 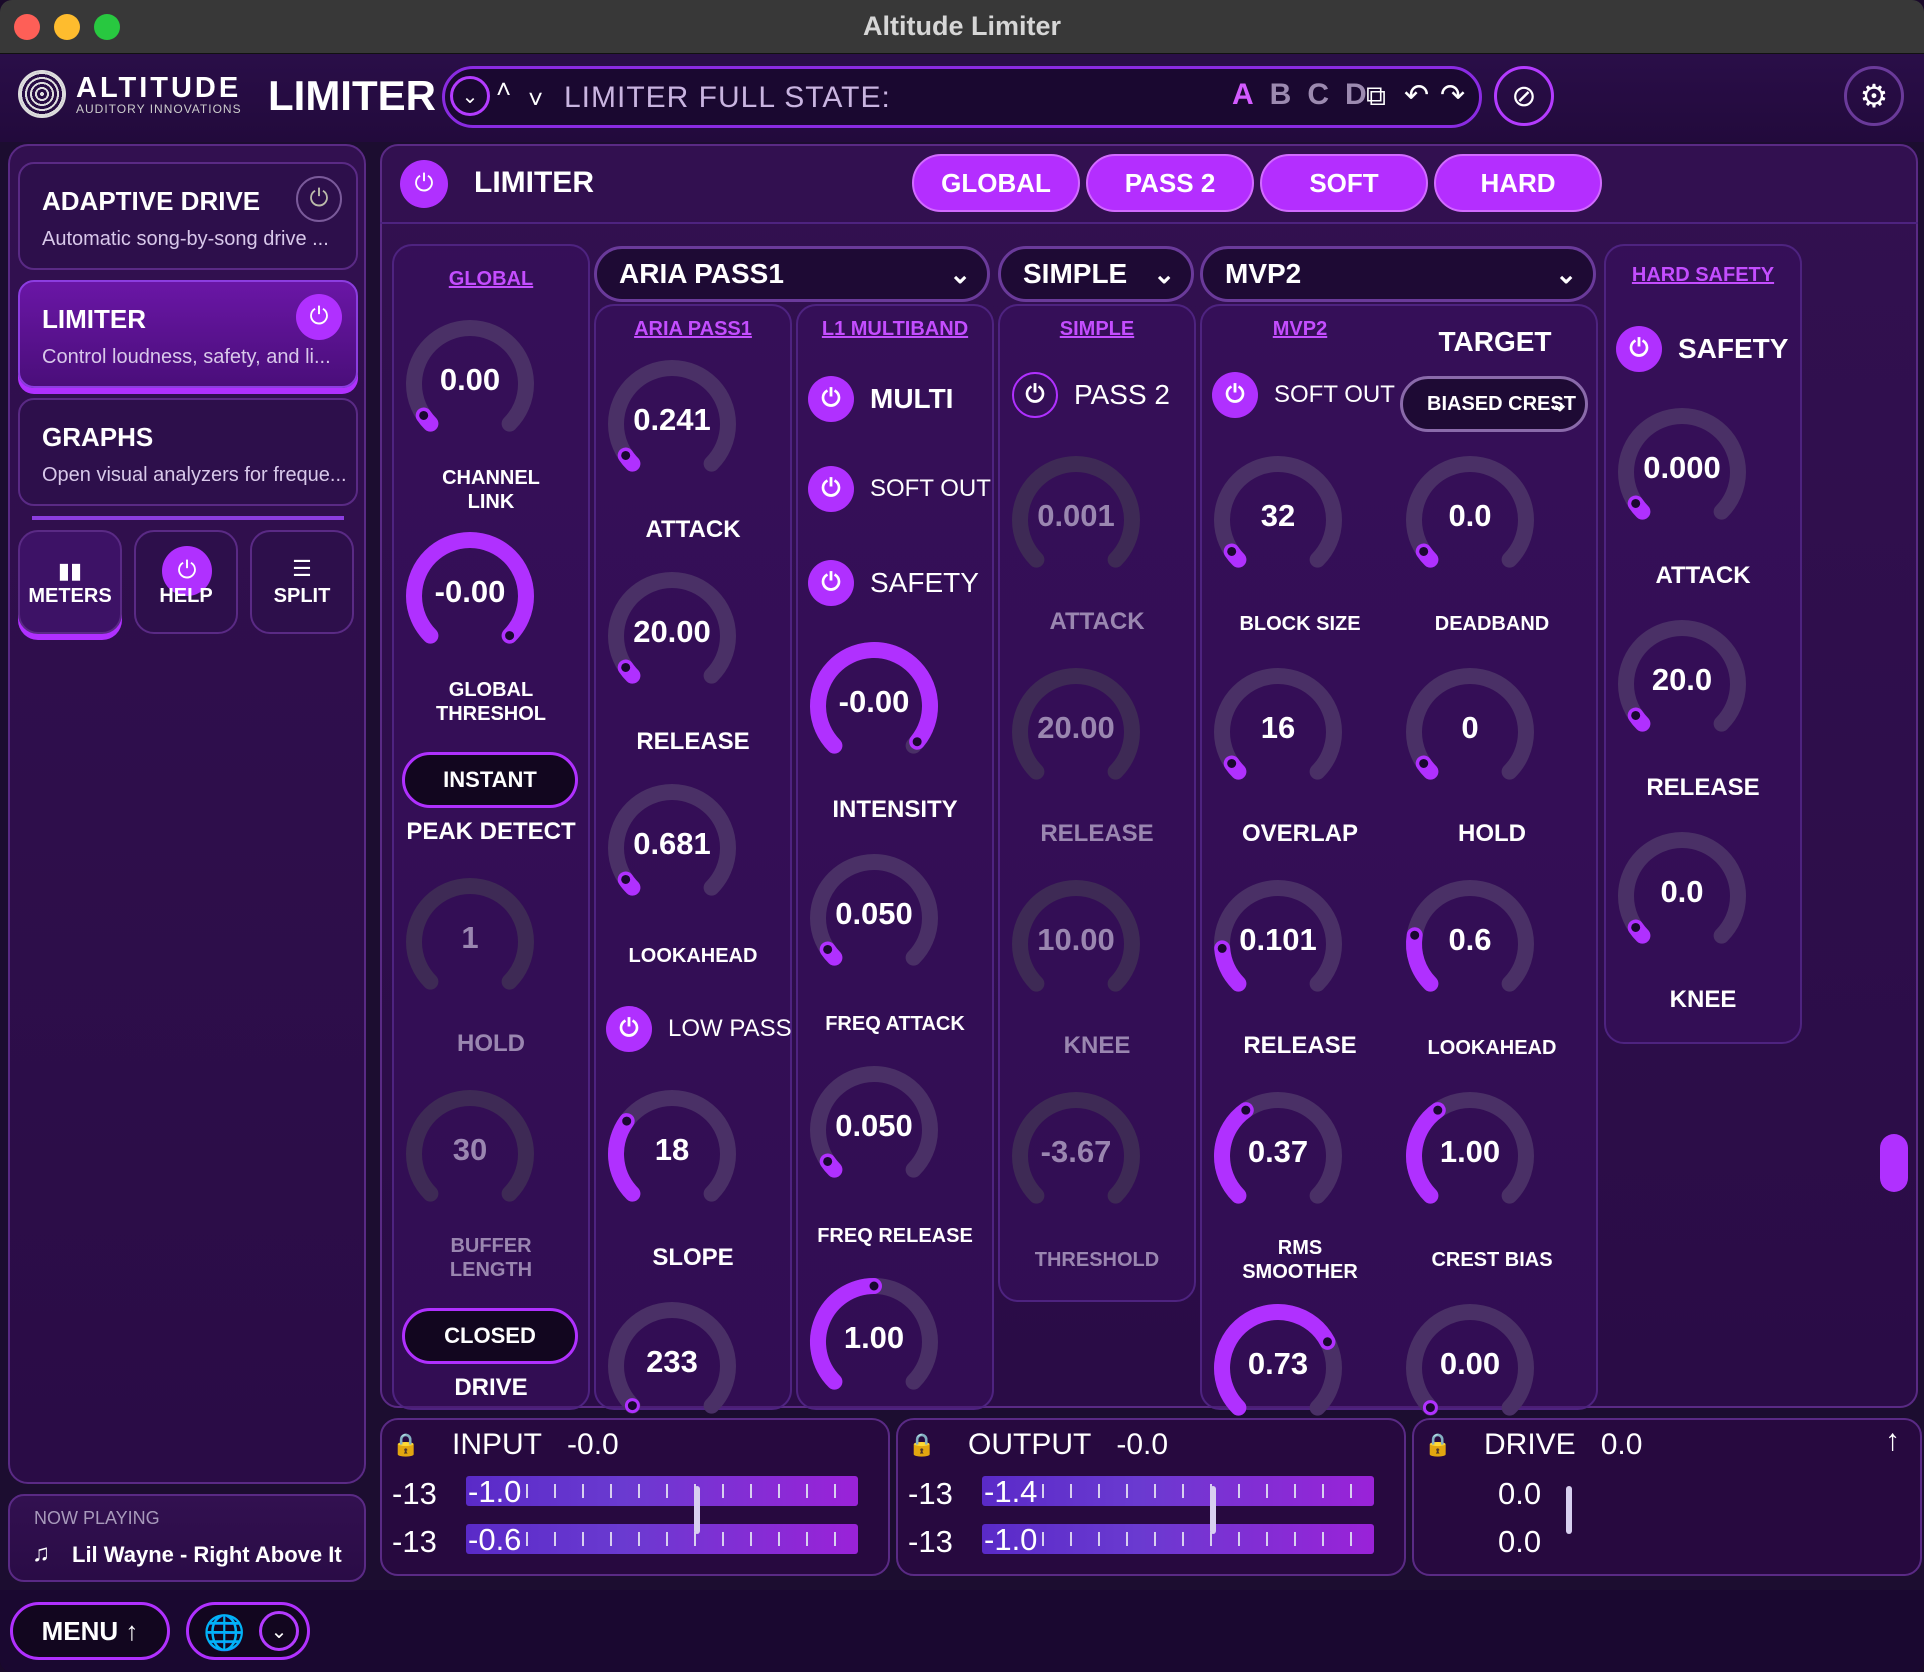 What do you see at coordinates (880, 399) in the screenshot?
I see `l1-multi-toggle: ⏻ MULTI` at bounding box center [880, 399].